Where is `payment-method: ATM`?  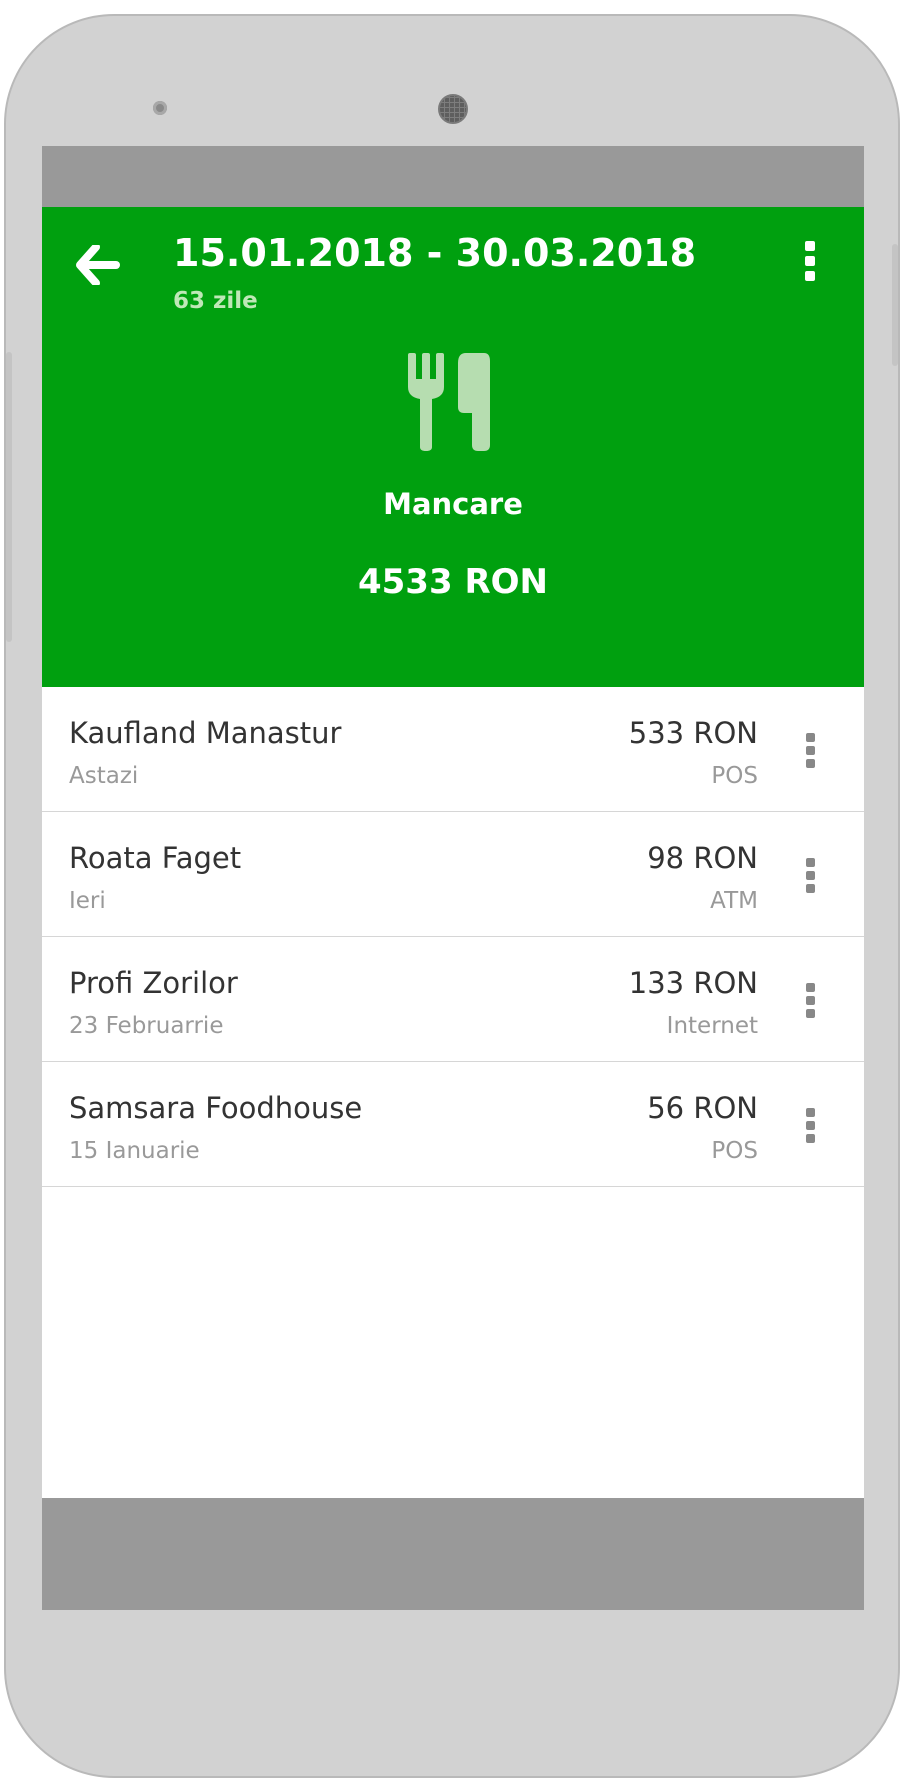 payment-method: ATM is located at coordinates (734, 901).